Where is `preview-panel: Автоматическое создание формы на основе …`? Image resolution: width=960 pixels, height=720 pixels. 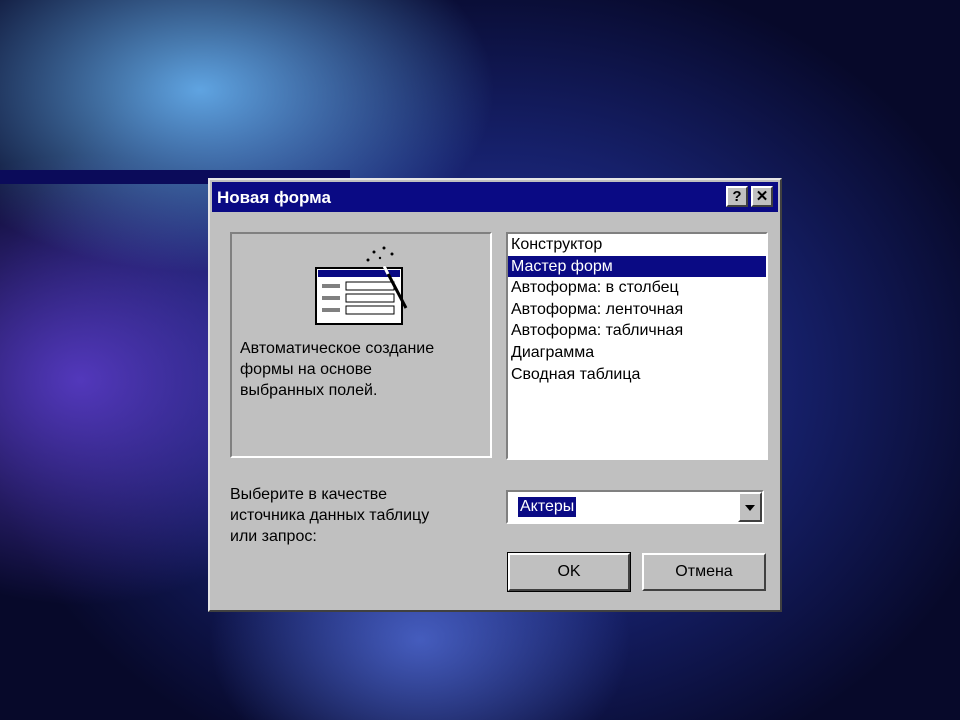 preview-panel: Автоматическое создание формы на основе … is located at coordinates (361, 345).